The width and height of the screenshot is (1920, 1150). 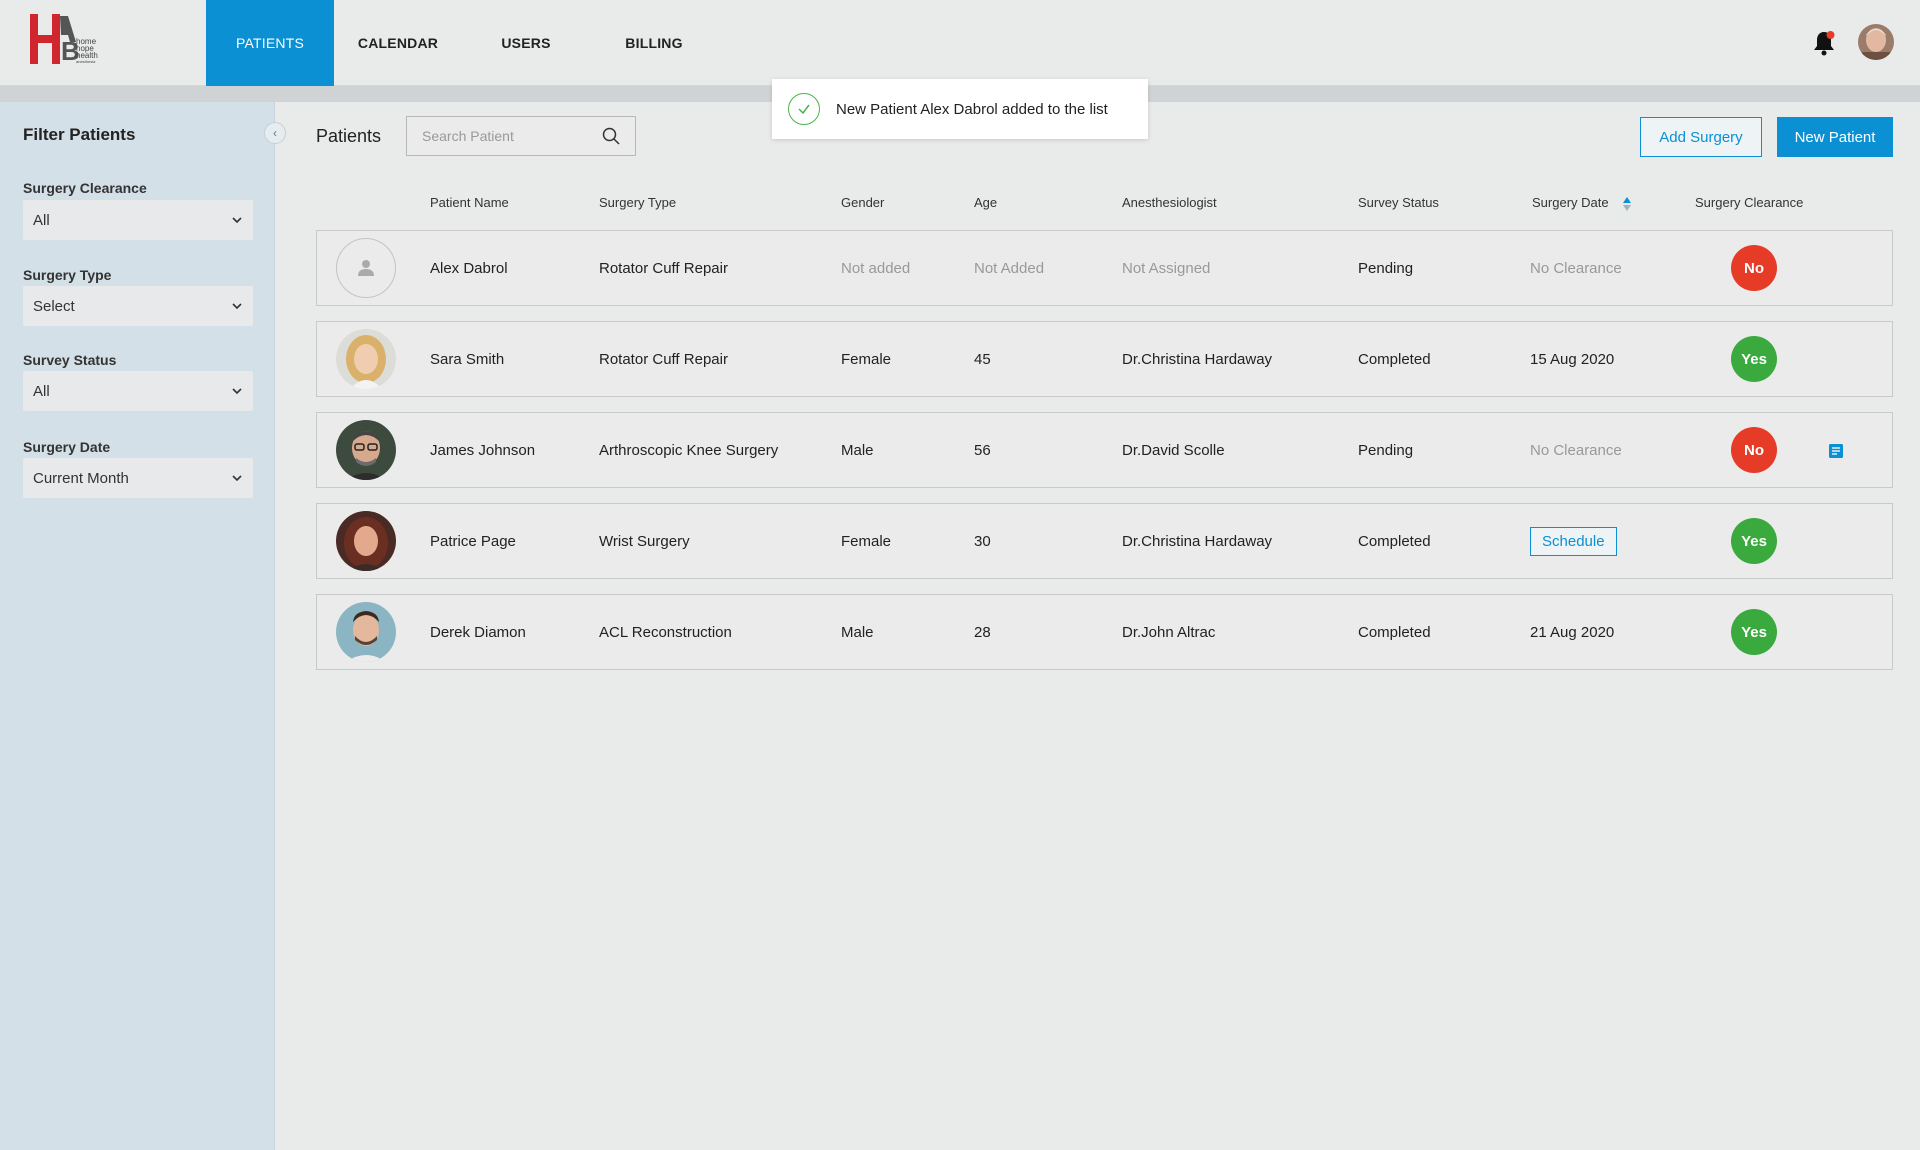 I want to click on filter-label-surgery-date: Surgery Date, so click(x=67, y=447).